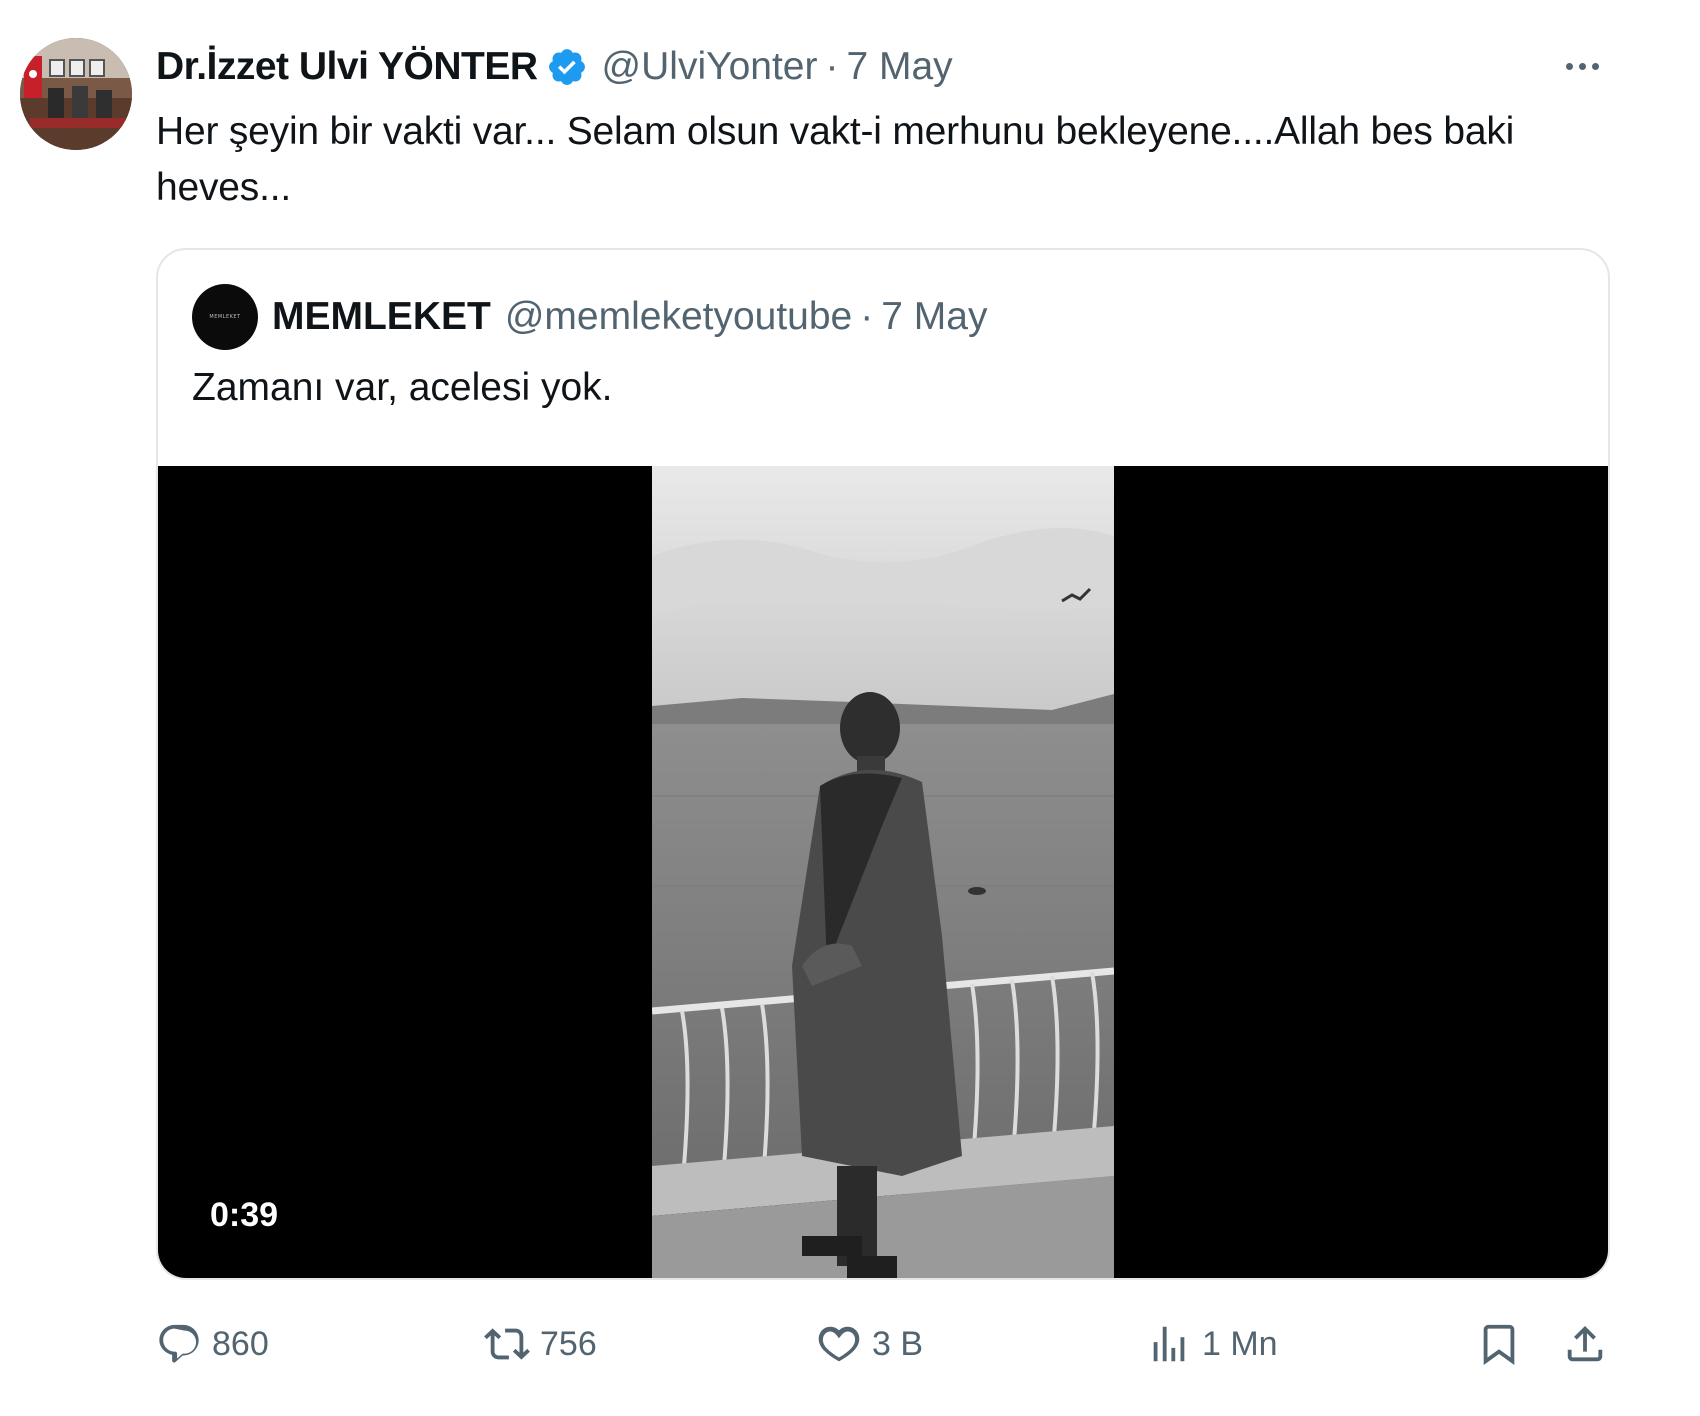  I want to click on bookmark-icon, so click(1499, 1344).